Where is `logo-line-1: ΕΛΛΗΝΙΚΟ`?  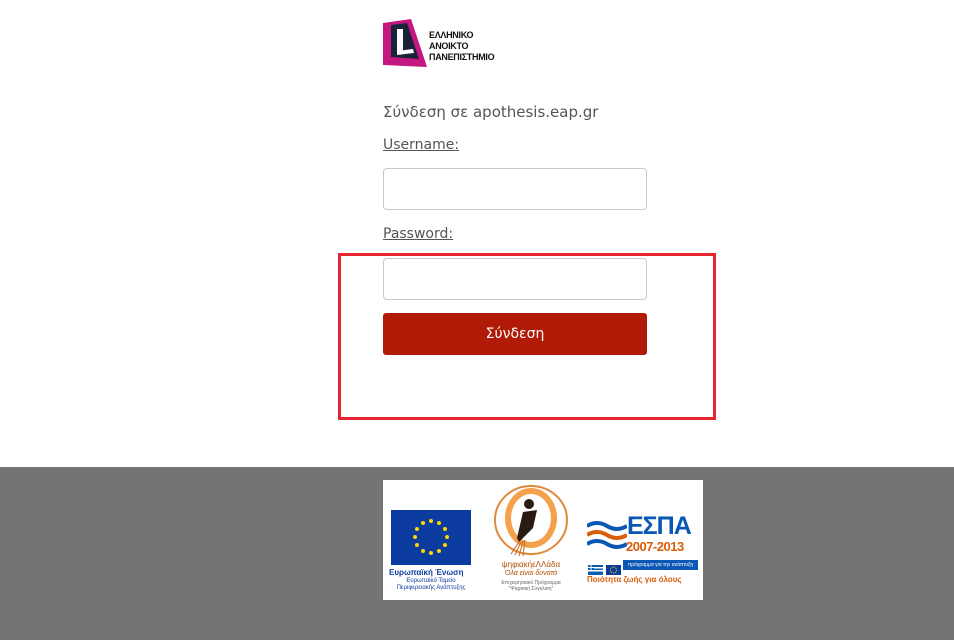
logo-line-1: ΕΛΛΗΝΙΚΟ is located at coordinates (451, 35).